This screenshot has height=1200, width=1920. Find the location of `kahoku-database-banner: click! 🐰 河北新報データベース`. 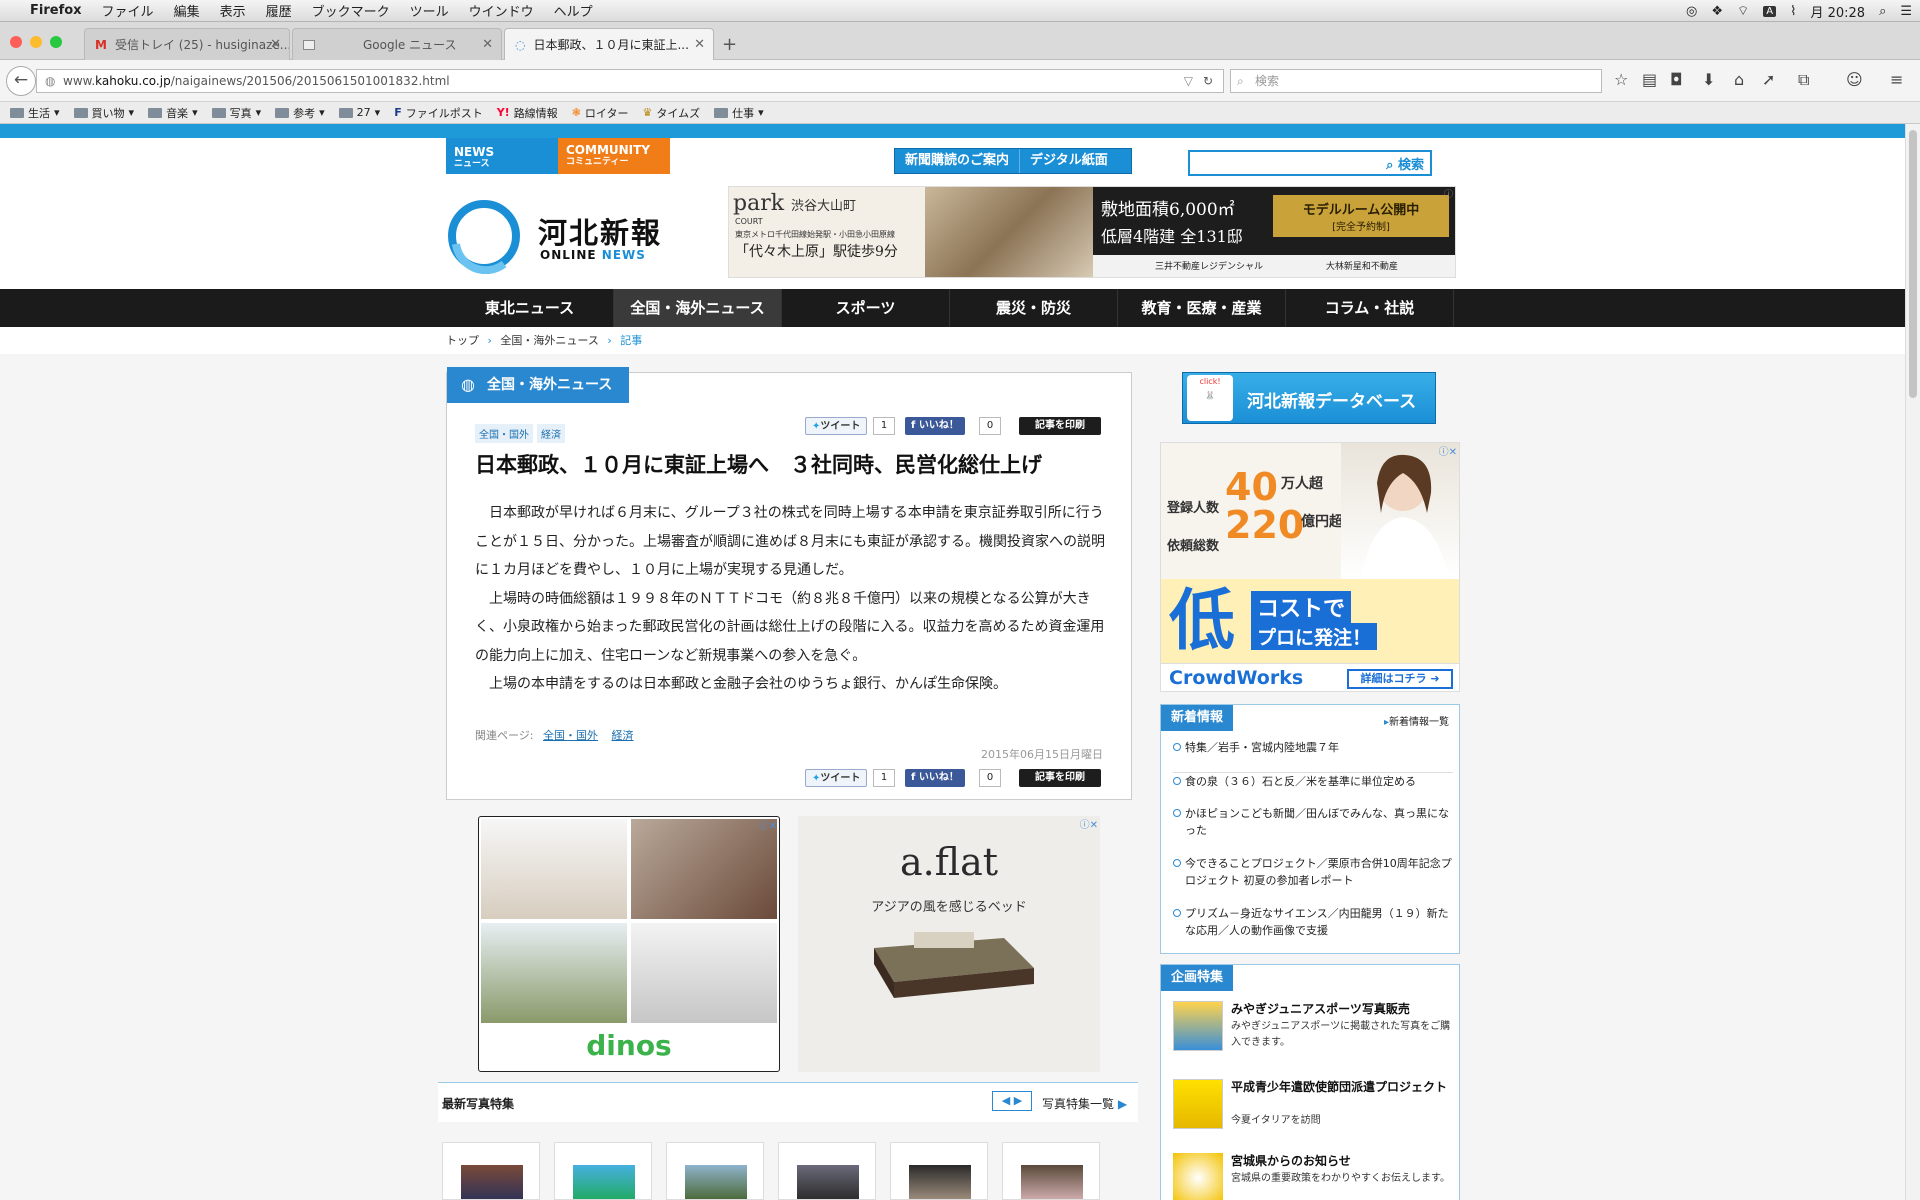

kahoku-database-banner: click! 🐰 河北新報データベース is located at coordinates (1309, 398).